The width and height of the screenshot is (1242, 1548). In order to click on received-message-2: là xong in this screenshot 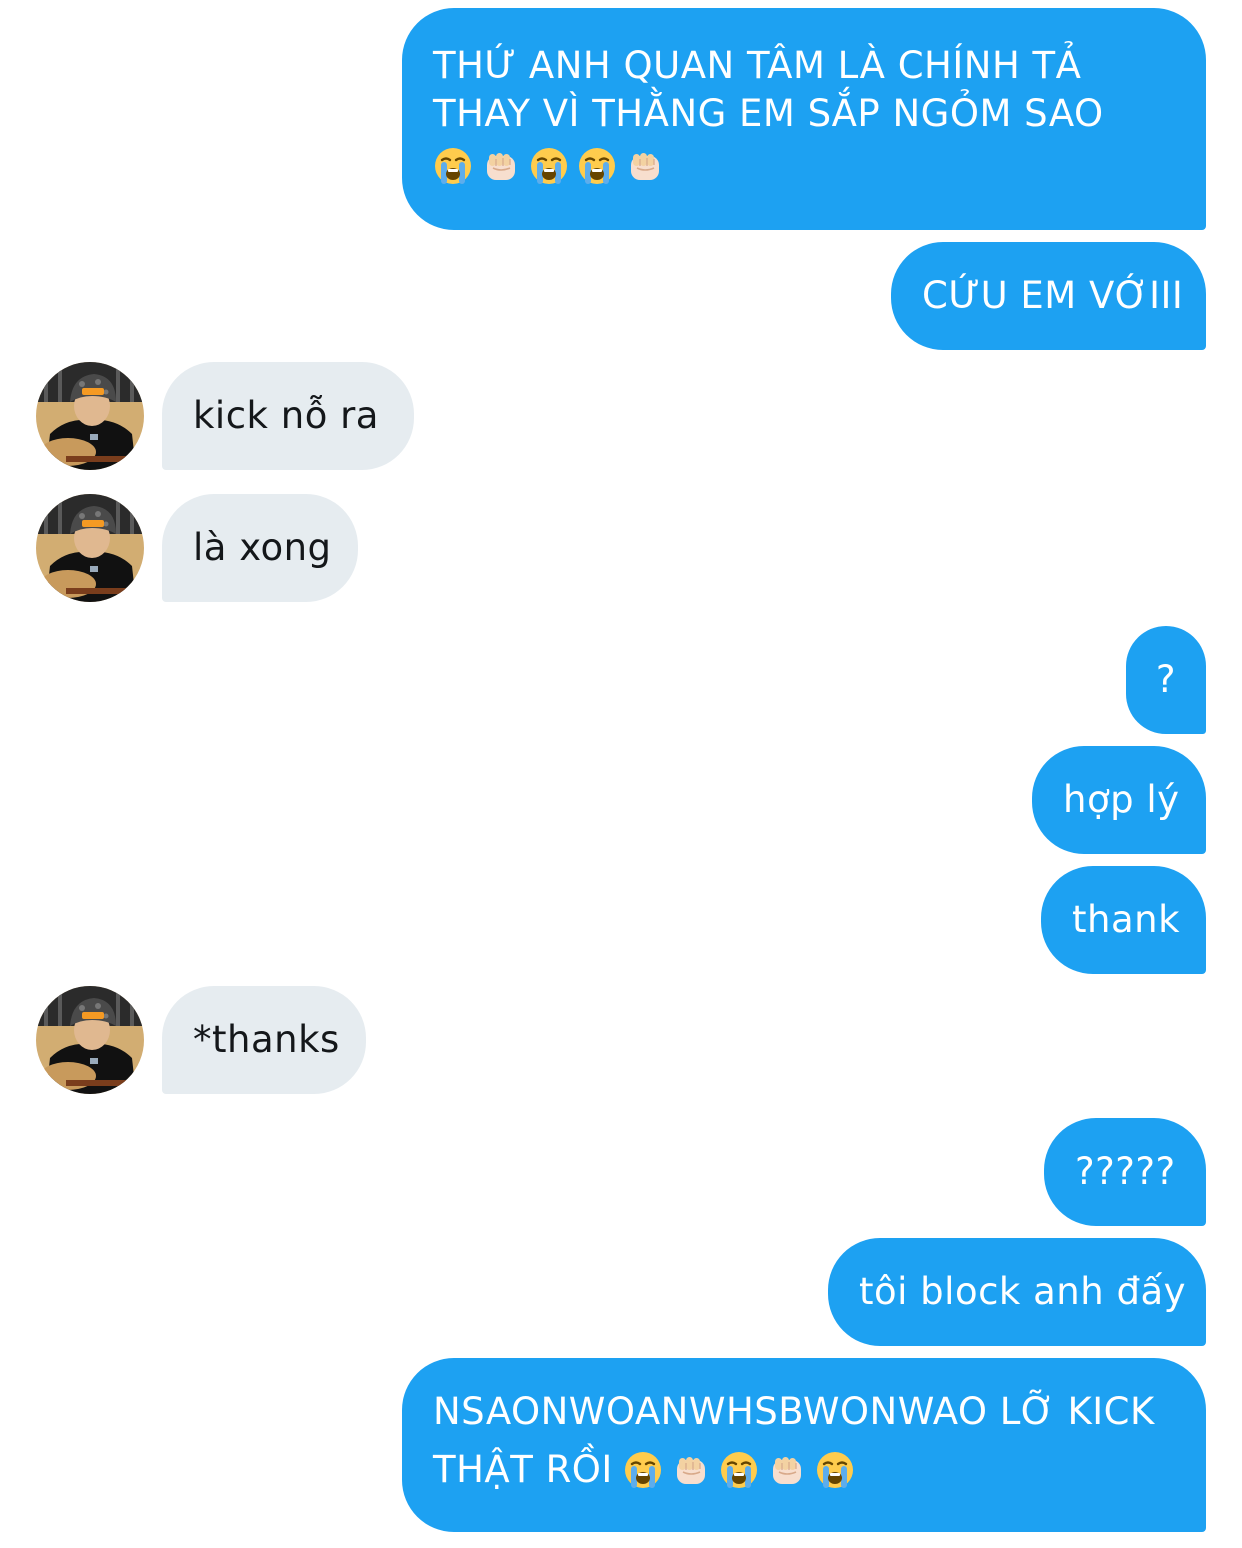, I will do `click(260, 548)`.